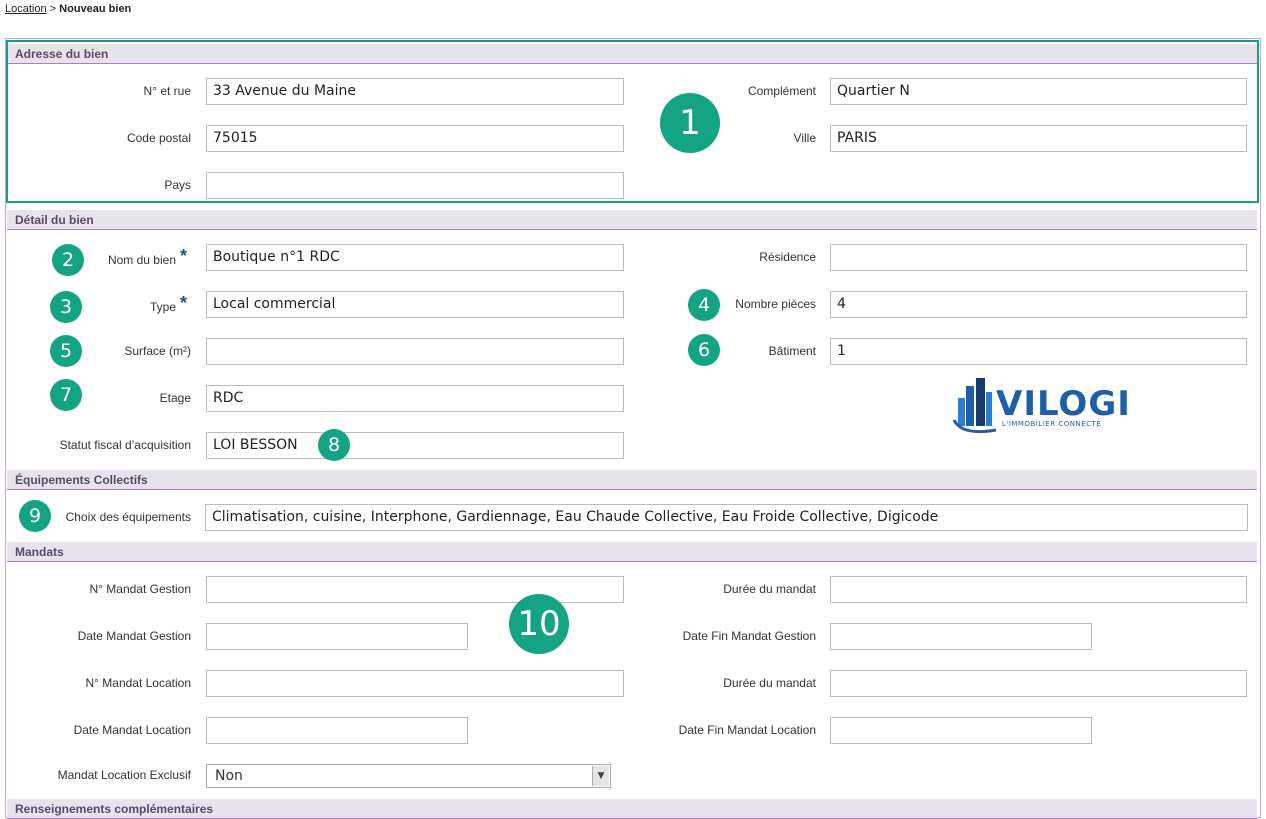  Describe the element at coordinates (415, 351) in the screenshot. I see `surface-input` at that location.